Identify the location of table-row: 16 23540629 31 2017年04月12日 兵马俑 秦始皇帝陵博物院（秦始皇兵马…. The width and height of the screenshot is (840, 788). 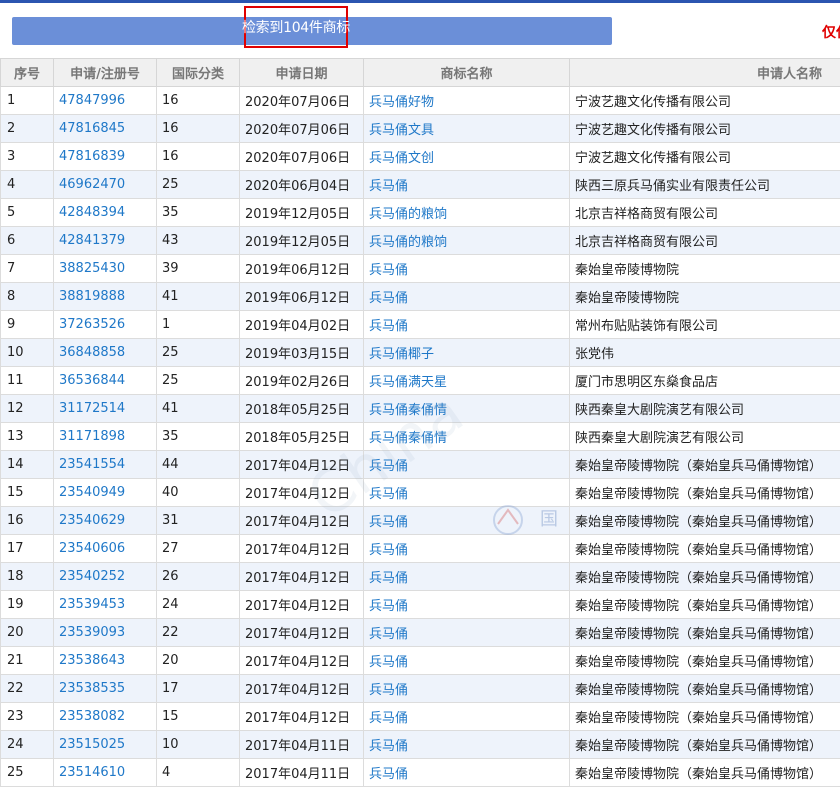
(420, 520).